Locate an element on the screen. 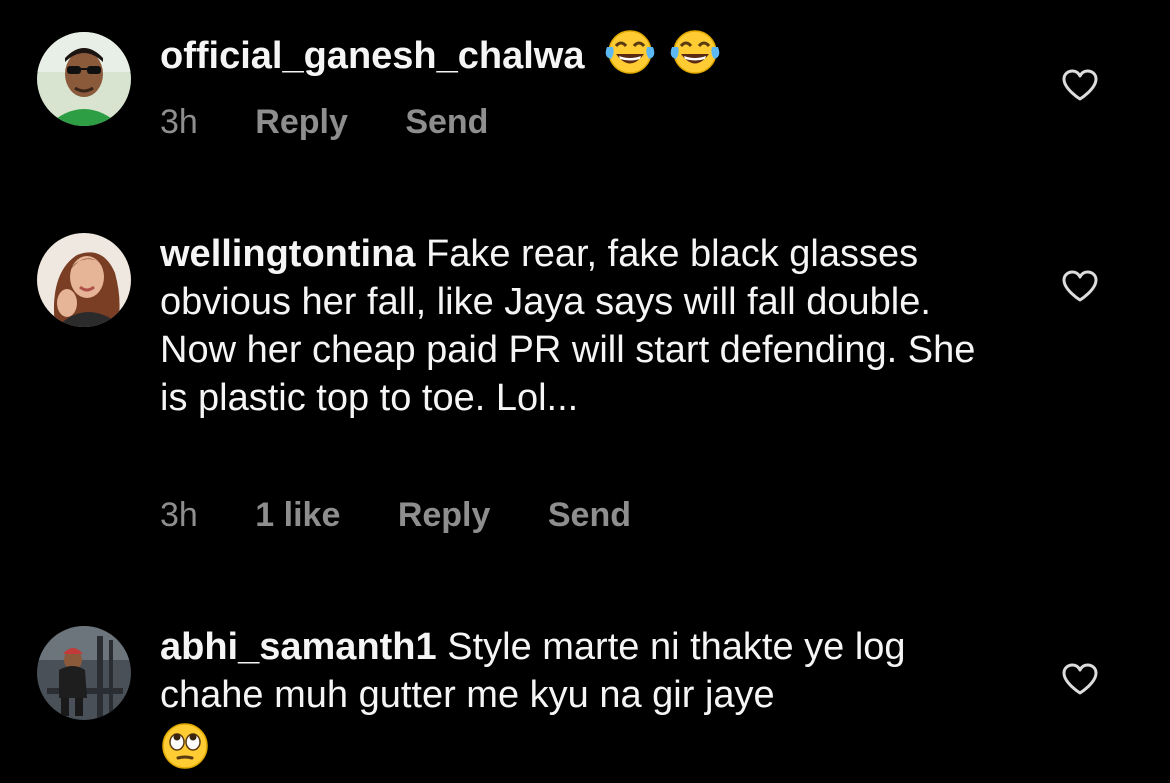 The width and height of the screenshot is (1170, 783). comment-meta: 3h Reply Send is located at coordinates (348, 122).